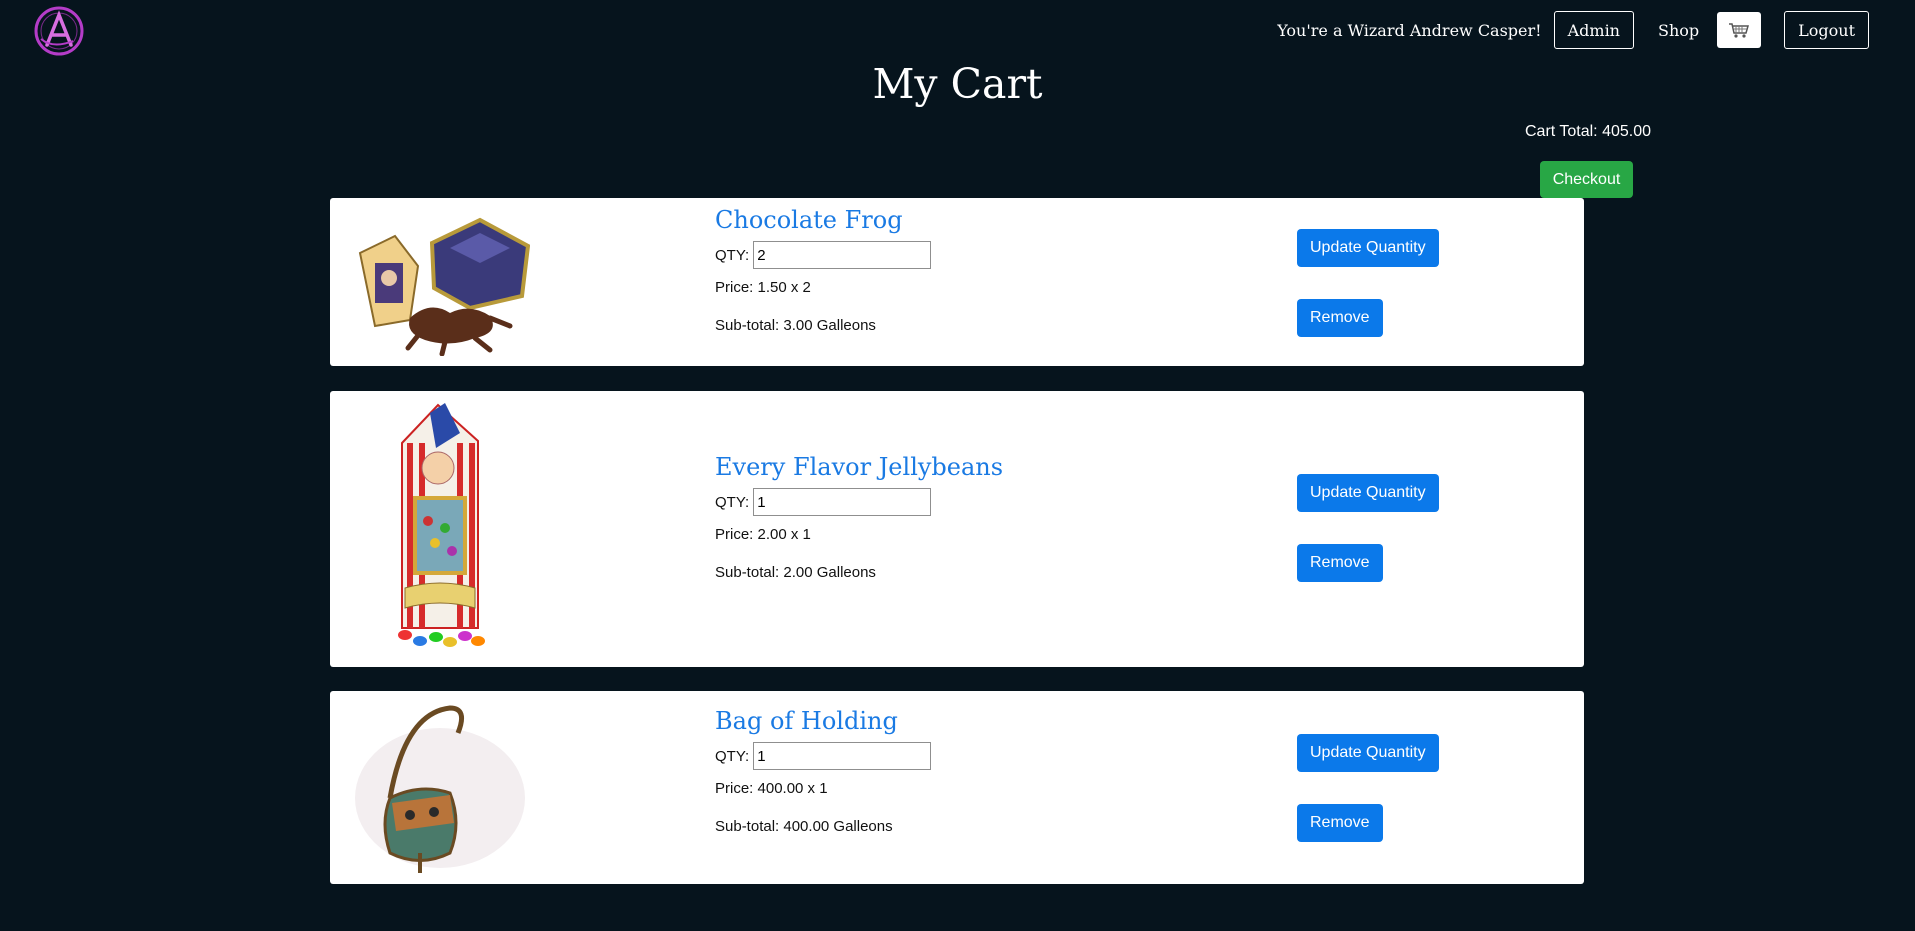  Describe the element at coordinates (440, 530) in the screenshot. I see `jellybeans-image` at that location.